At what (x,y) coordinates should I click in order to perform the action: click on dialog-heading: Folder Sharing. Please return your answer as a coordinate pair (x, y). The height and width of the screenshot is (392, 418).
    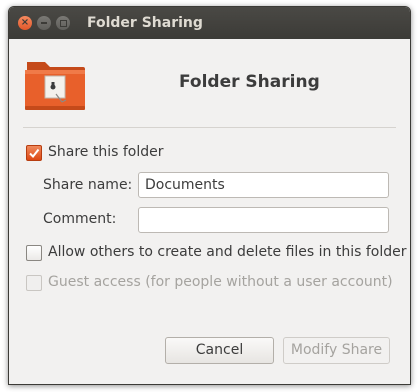
    Looking at the image, I should click on (249, 82).